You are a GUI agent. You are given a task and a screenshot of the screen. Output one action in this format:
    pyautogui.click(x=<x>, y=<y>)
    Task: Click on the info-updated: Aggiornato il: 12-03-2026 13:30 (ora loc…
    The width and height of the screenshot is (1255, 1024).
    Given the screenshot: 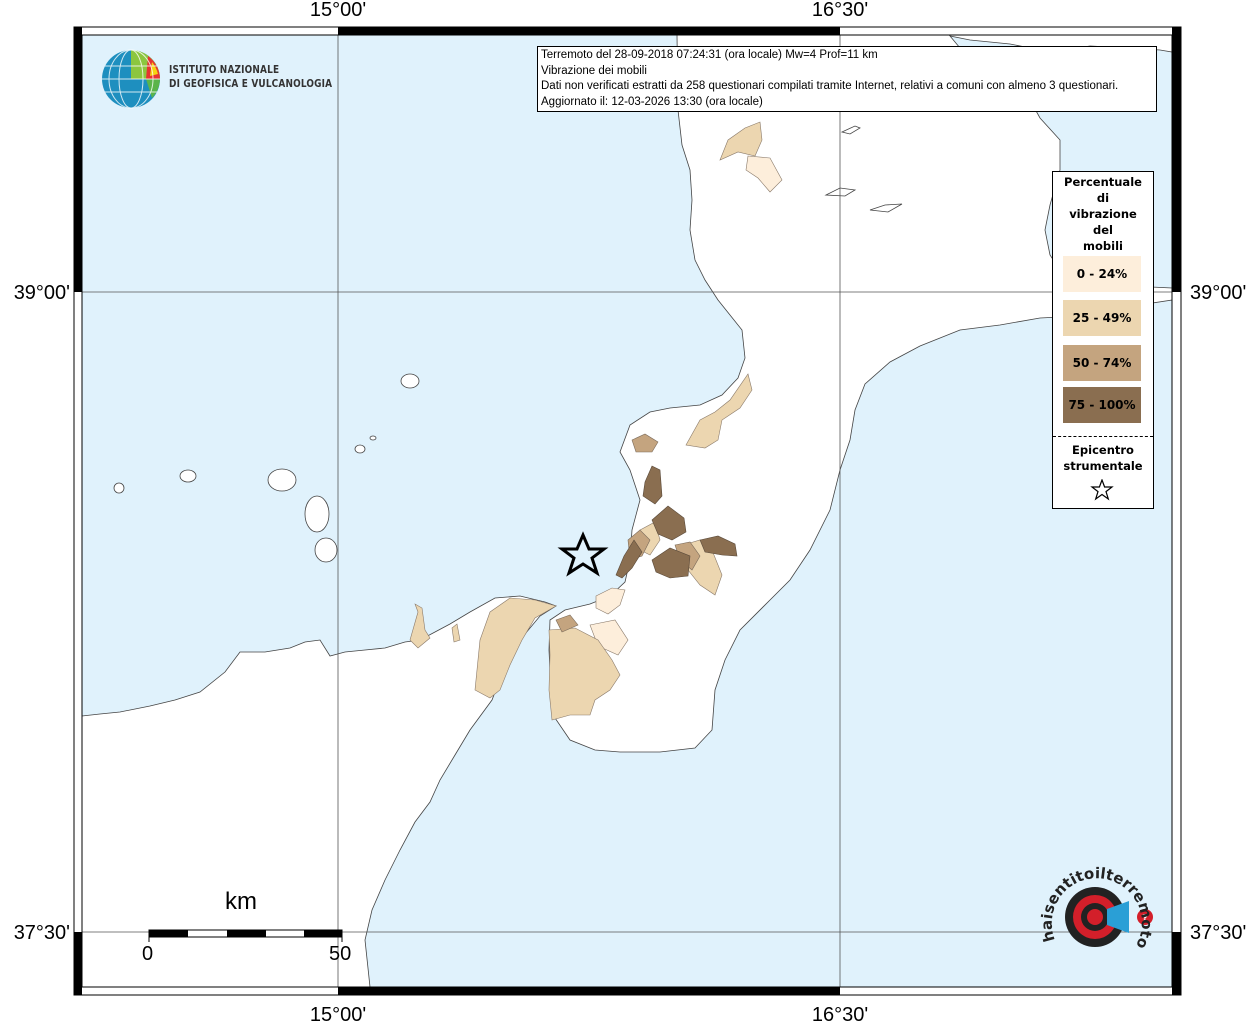 What is the action you would take?
    pyautogui.click(x=652, y=101)
    